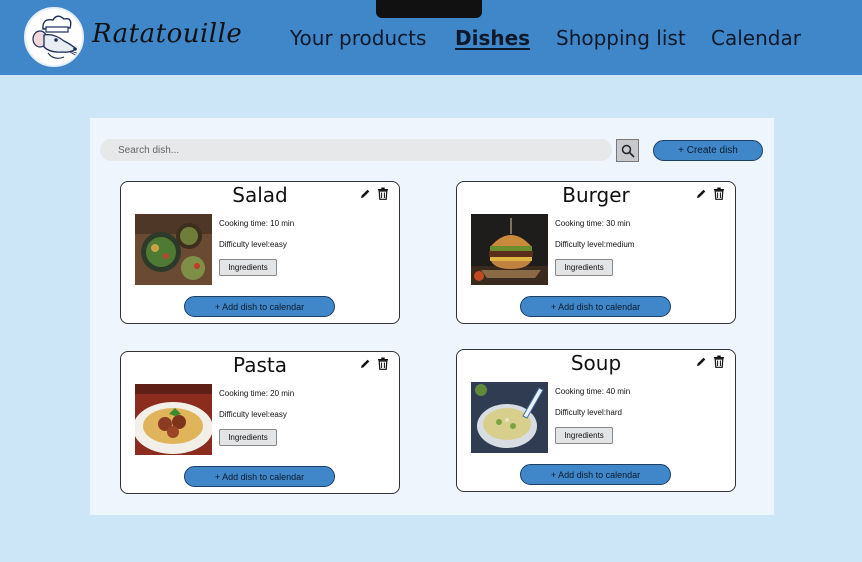  I want to click on soup-photo, so click(509, 417).